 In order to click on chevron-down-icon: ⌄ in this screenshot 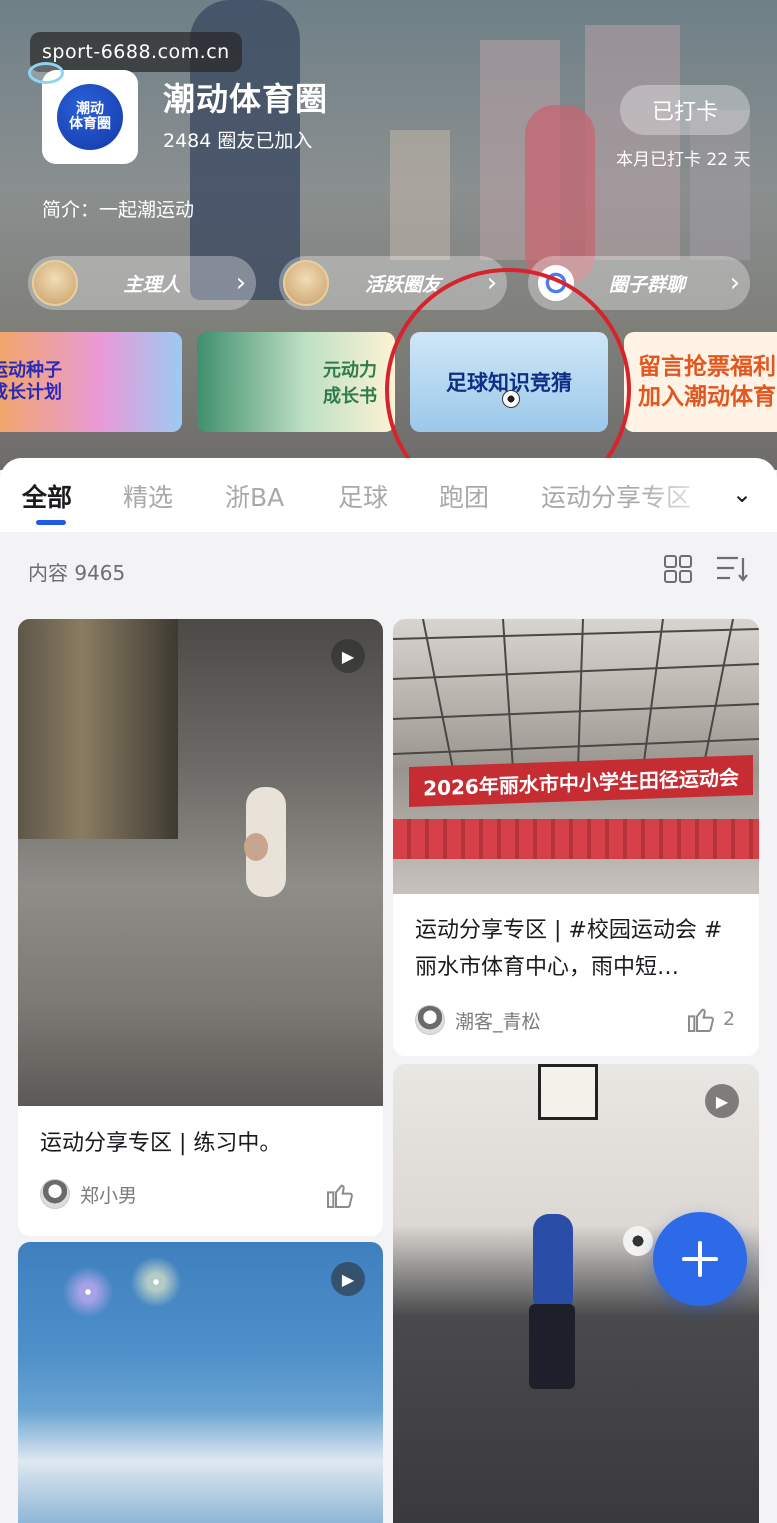, I will do `click(742, 494)`.